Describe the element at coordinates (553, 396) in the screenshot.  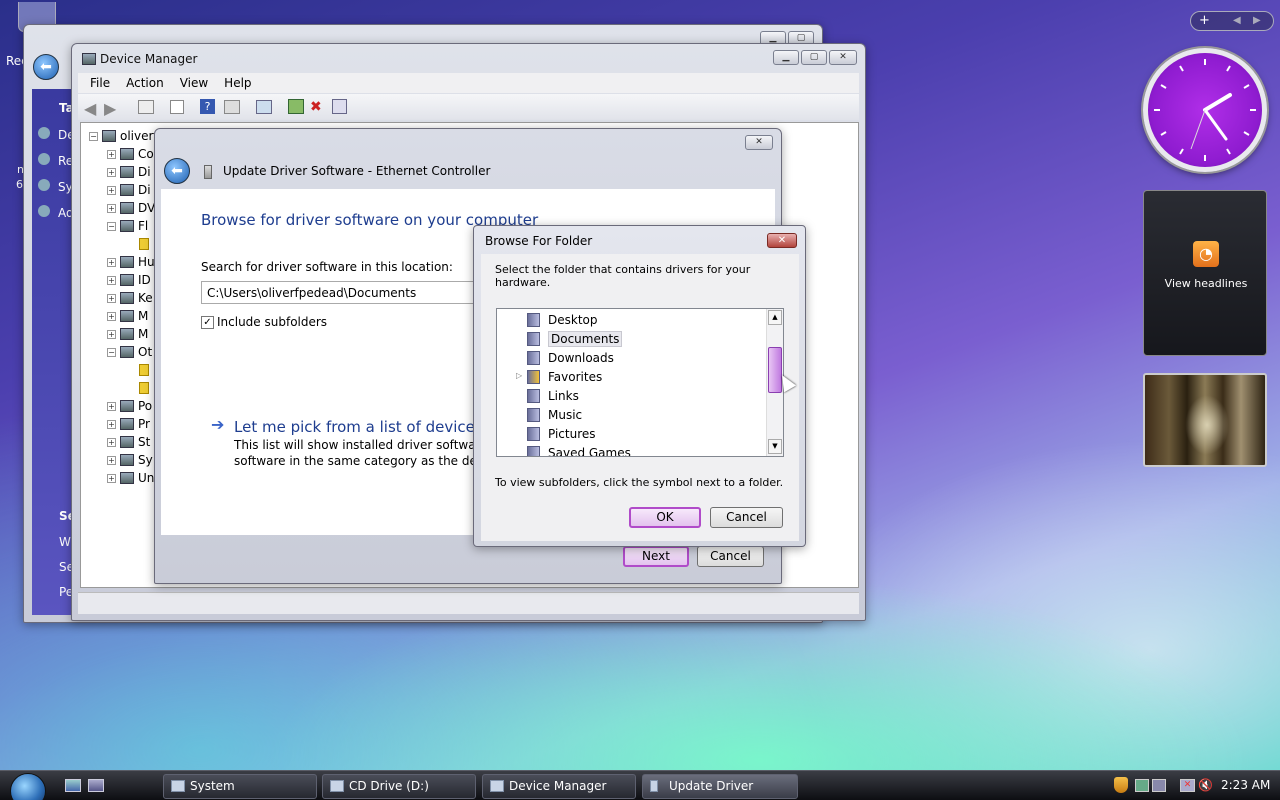
I see `folder-item-links: Links` at that location.